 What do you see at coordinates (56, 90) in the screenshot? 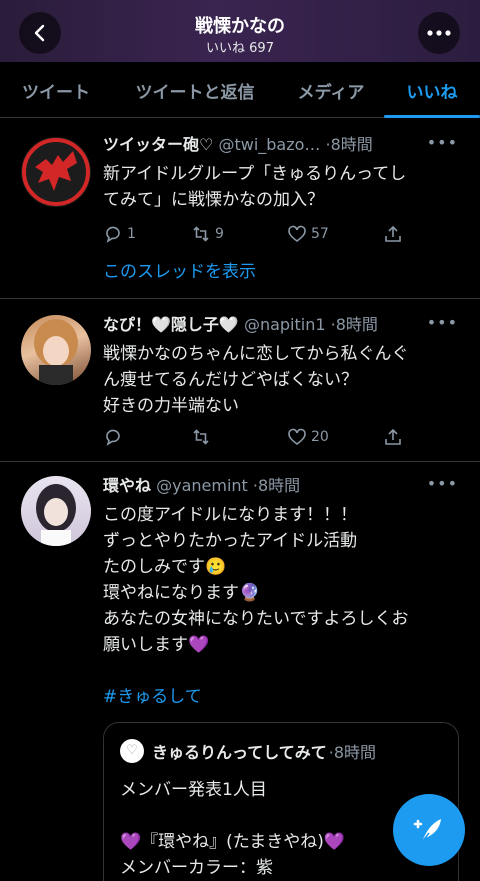
I see `tab-tweets: ツイート` at bounding box center [56, 90].